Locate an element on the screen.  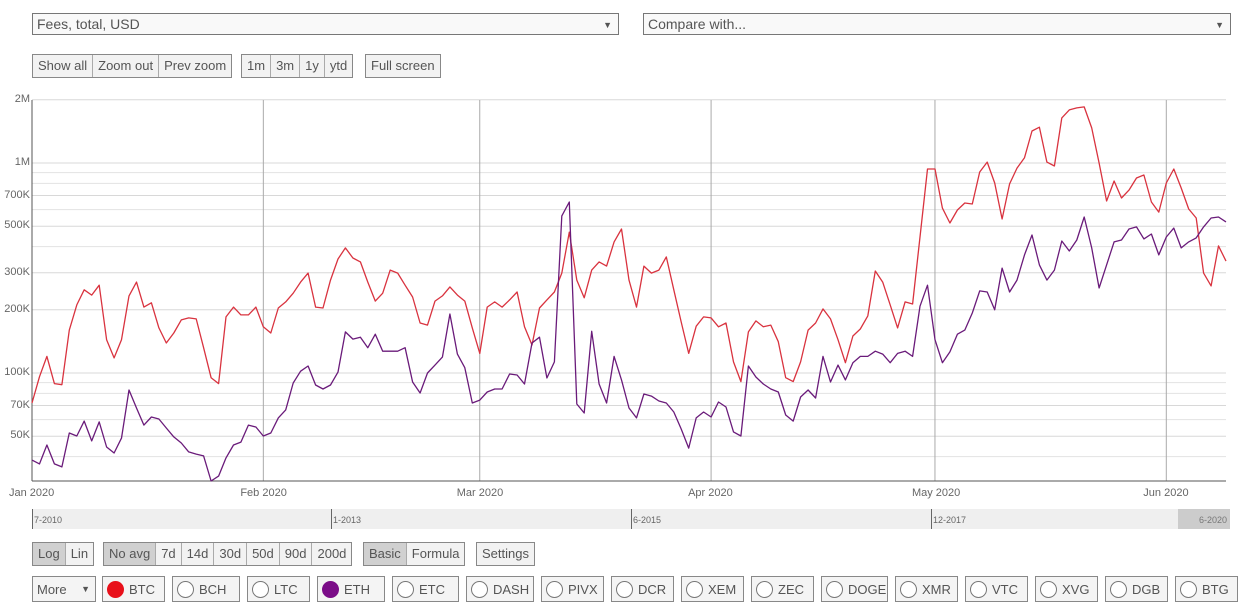
time-navigator: 7-2010 1-2013 6-2015 12-2017 6-2020 is located at coordinates (631, 519).